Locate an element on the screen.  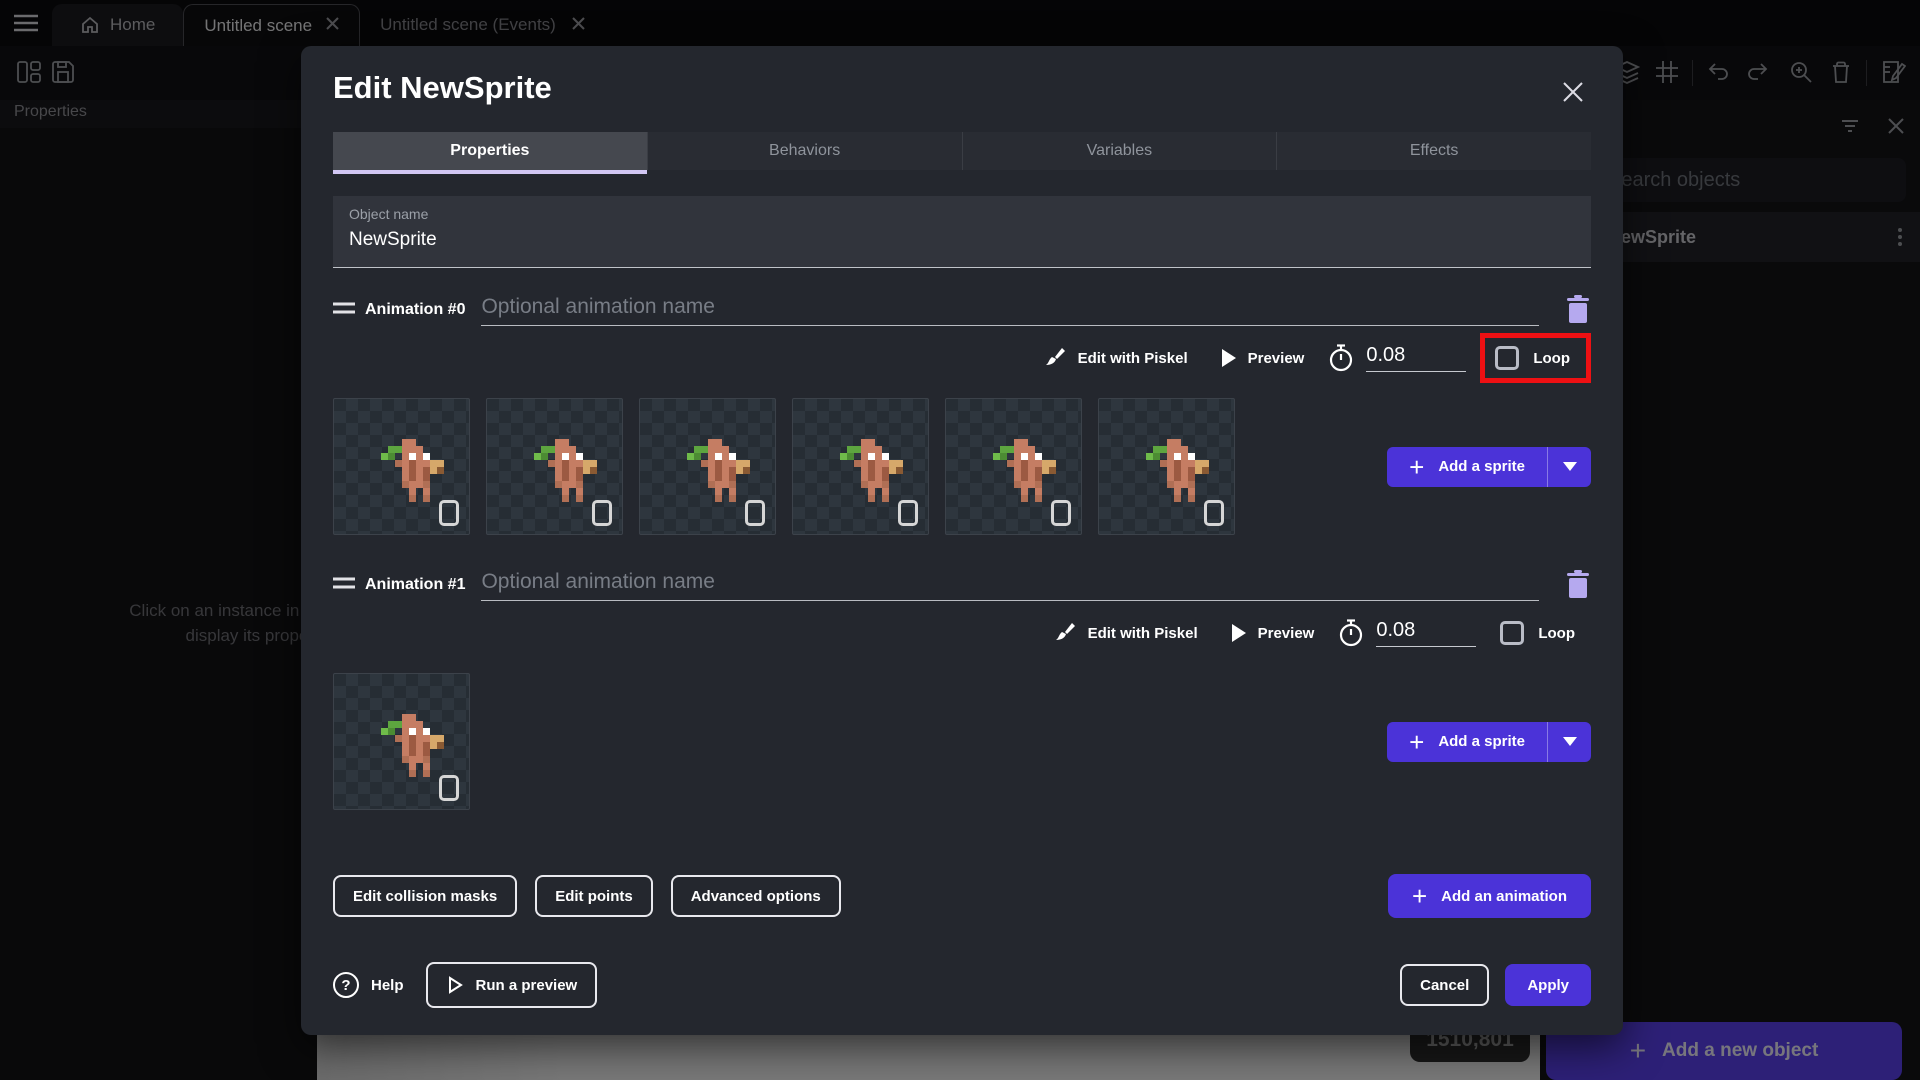
advanced-options-button: Advanced options is located at coordinates (755, 896).